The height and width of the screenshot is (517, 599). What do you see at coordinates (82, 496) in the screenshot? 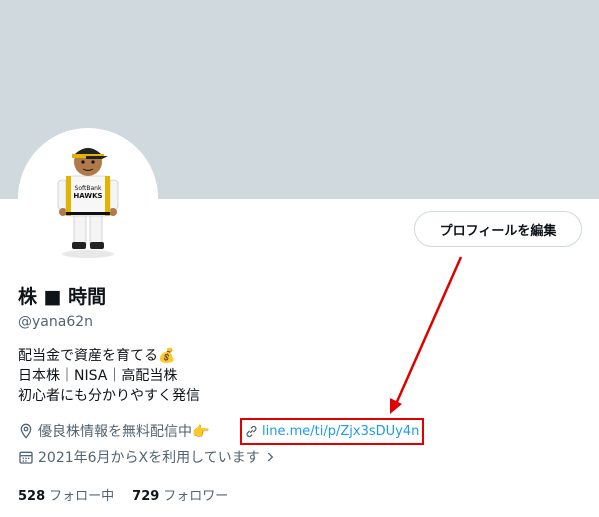
I see `following-label: フォロー中` at bounding box center [82, 496].